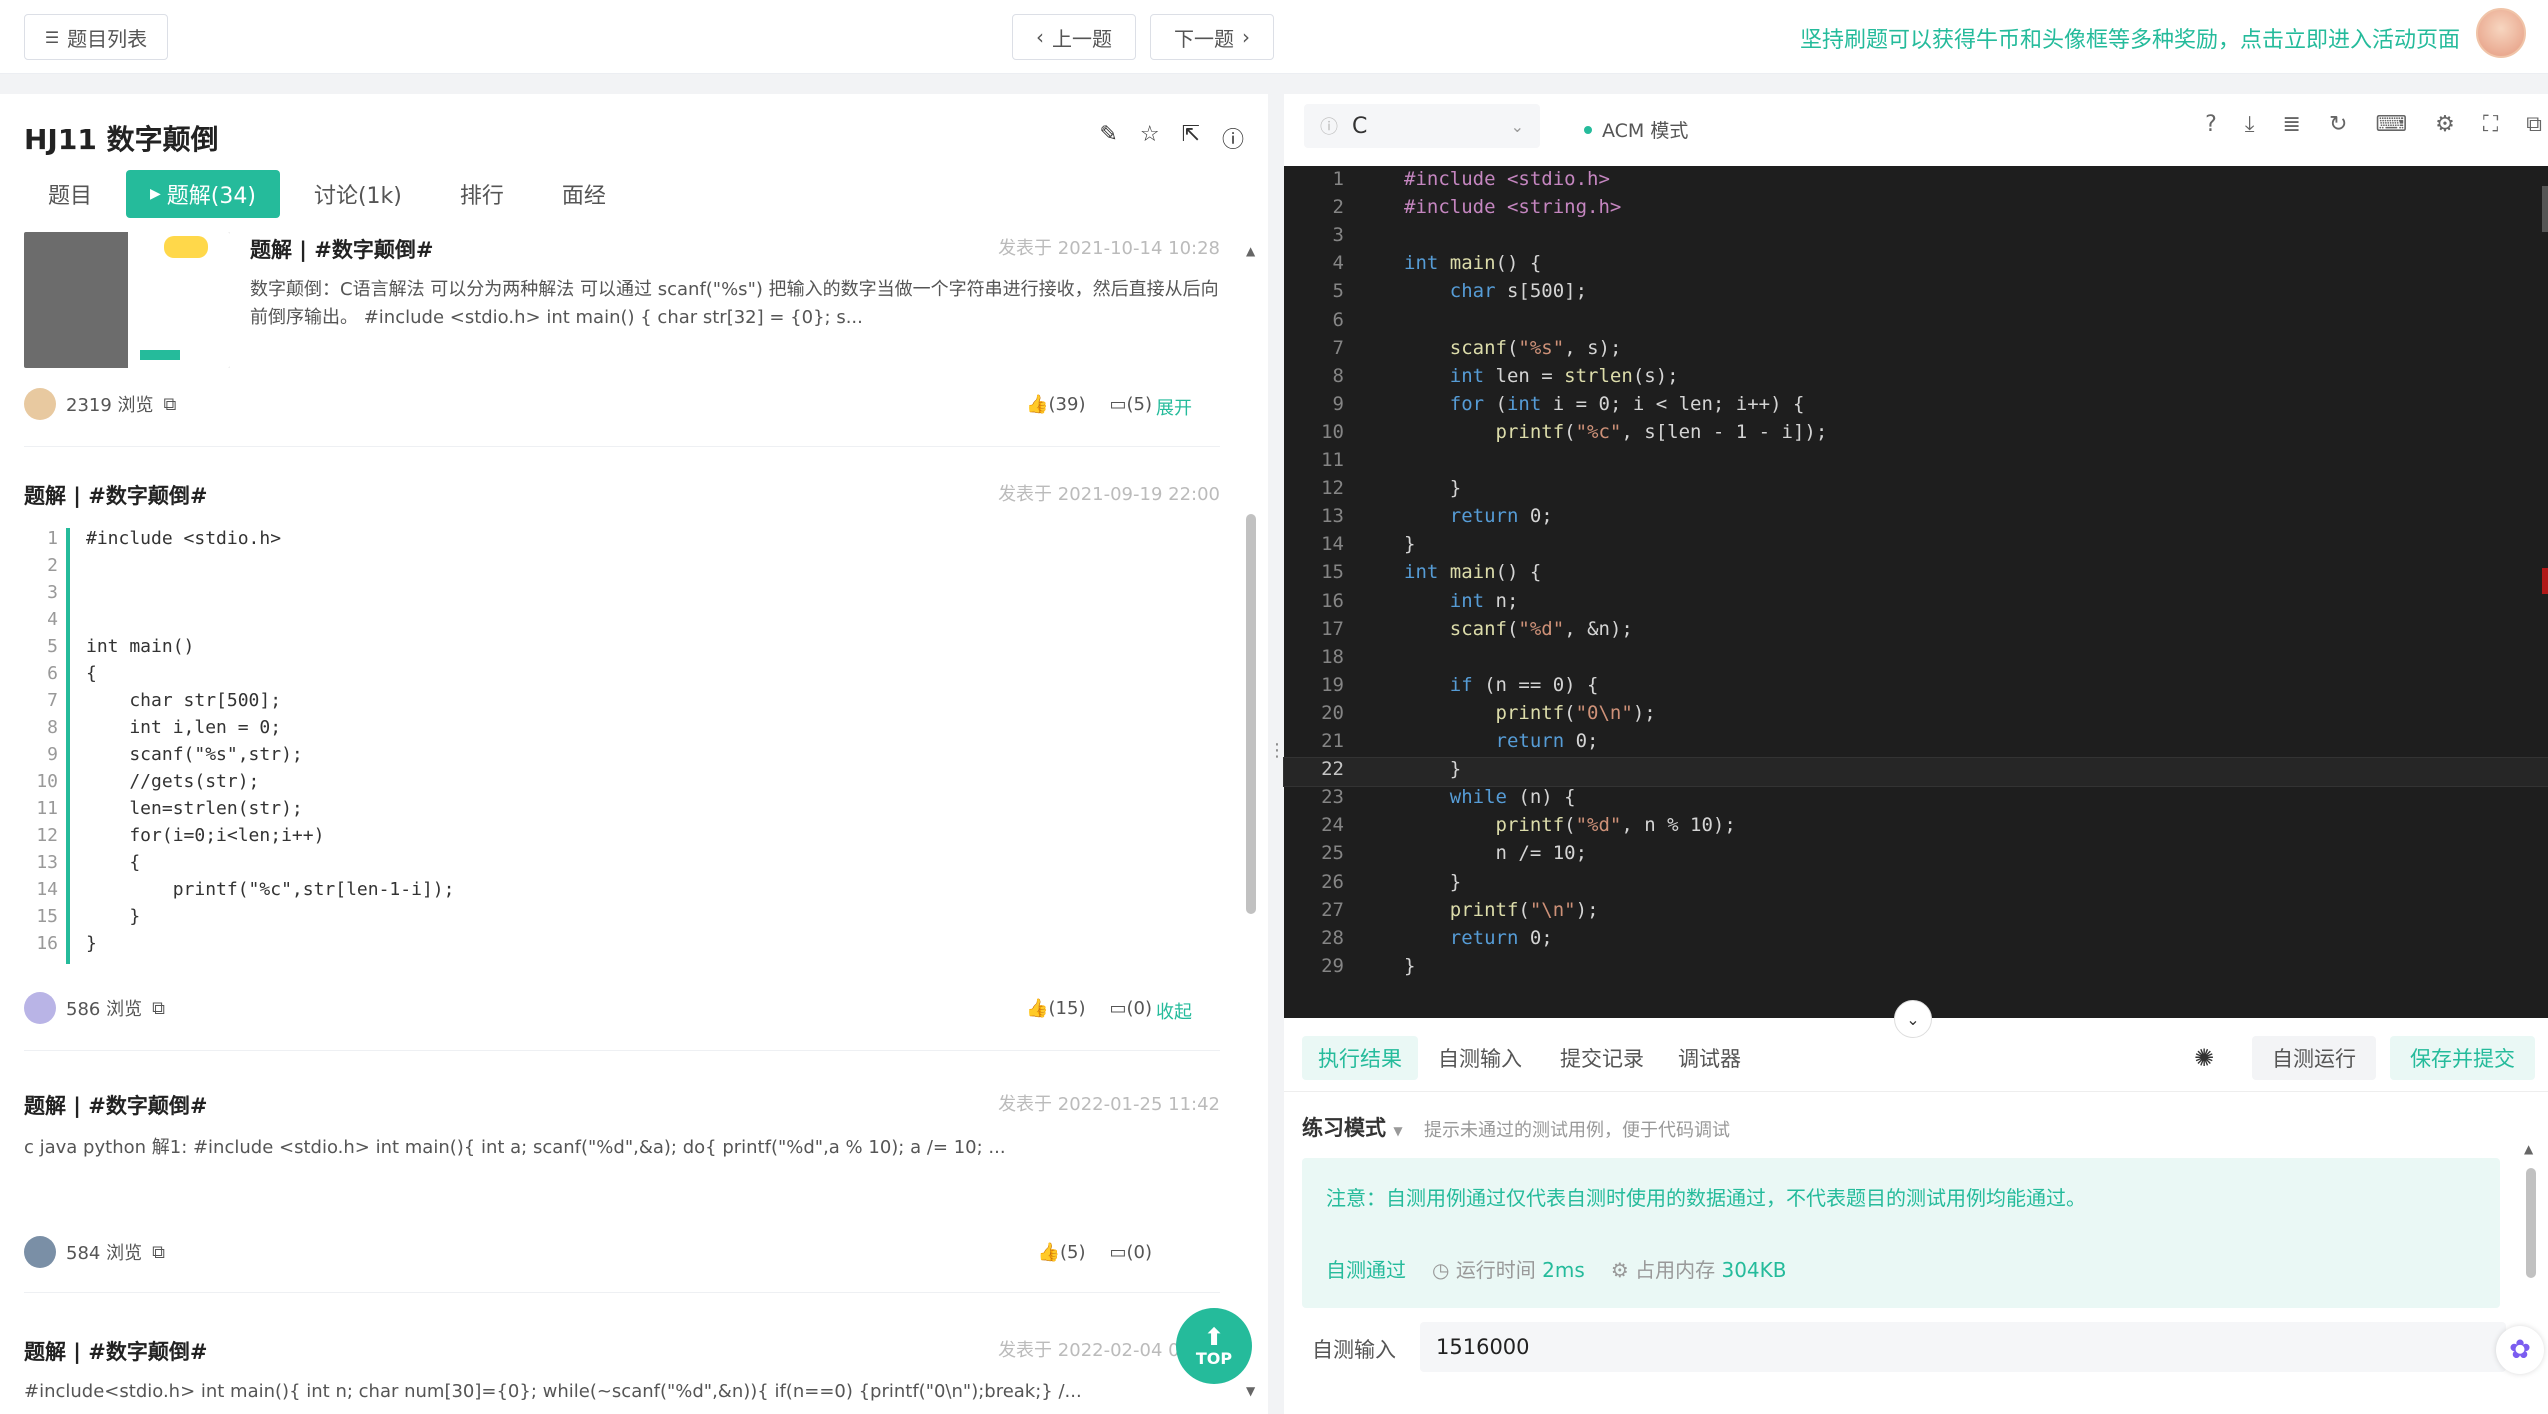 The width and height of the screenshot is (2548, 1414). Describe the element at coordinates (1916, 800) in the screenshot. I see `editor-line: 23 while (n) {` at that location.